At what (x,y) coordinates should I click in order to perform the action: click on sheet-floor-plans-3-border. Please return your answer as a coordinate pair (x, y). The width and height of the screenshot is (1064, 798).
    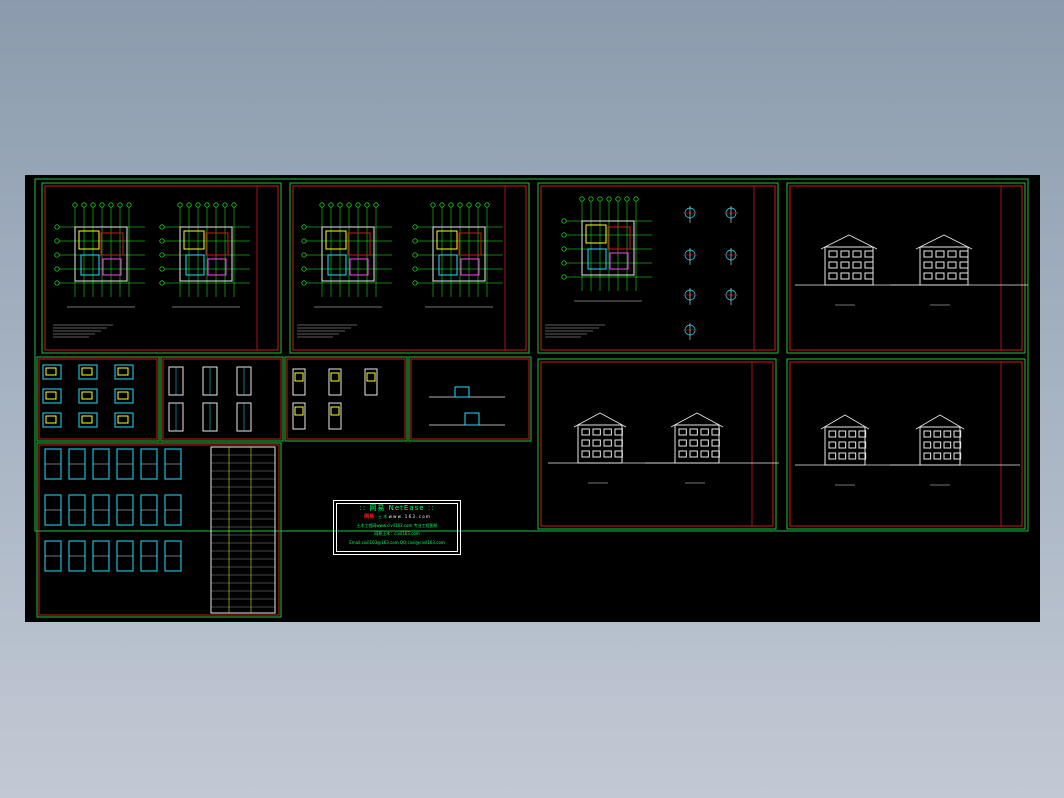
    Looking at the image, I should click on (658, 268).